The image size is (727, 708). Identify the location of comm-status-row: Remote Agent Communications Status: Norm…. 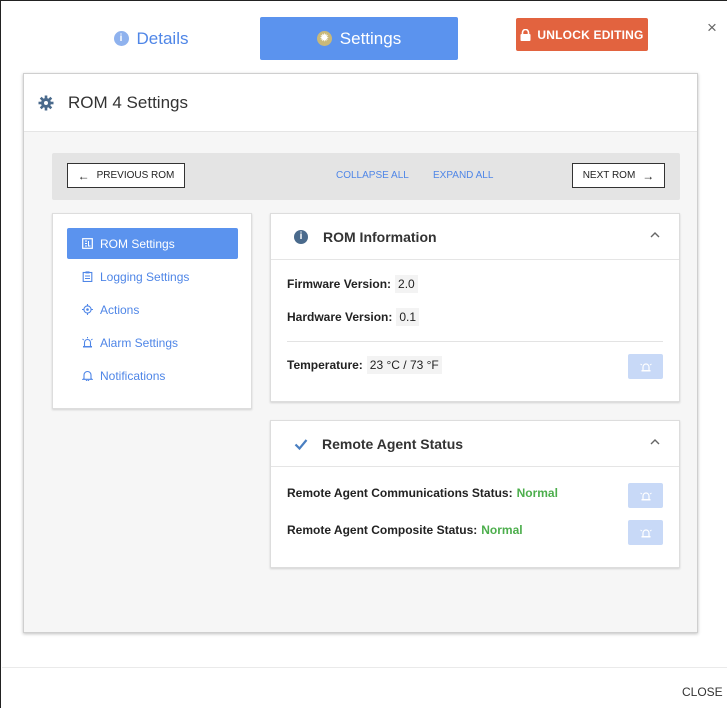
(422, 493).